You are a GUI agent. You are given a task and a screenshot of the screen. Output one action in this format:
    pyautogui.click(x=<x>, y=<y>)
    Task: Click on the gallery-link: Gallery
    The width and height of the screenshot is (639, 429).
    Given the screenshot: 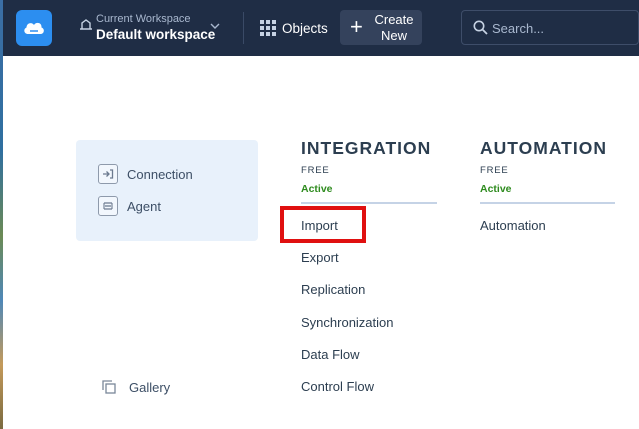 What is the action you would take?
    pyautogui.click(x=136, y=387)
    